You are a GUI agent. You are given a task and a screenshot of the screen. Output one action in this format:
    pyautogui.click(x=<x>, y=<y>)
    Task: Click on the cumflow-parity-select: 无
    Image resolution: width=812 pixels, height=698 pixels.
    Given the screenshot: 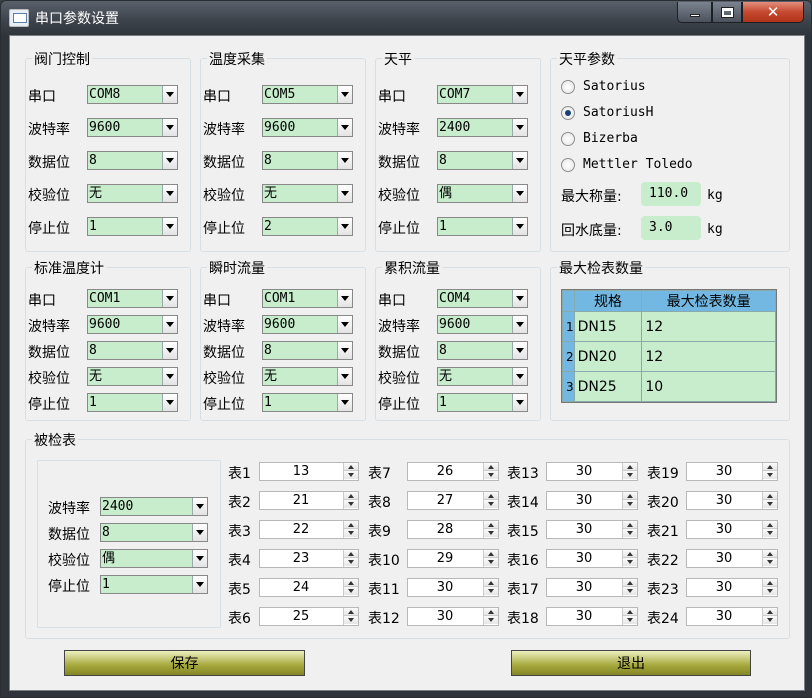 What is the action you would take?
    pyautogui.click(x=482, y=376)
    